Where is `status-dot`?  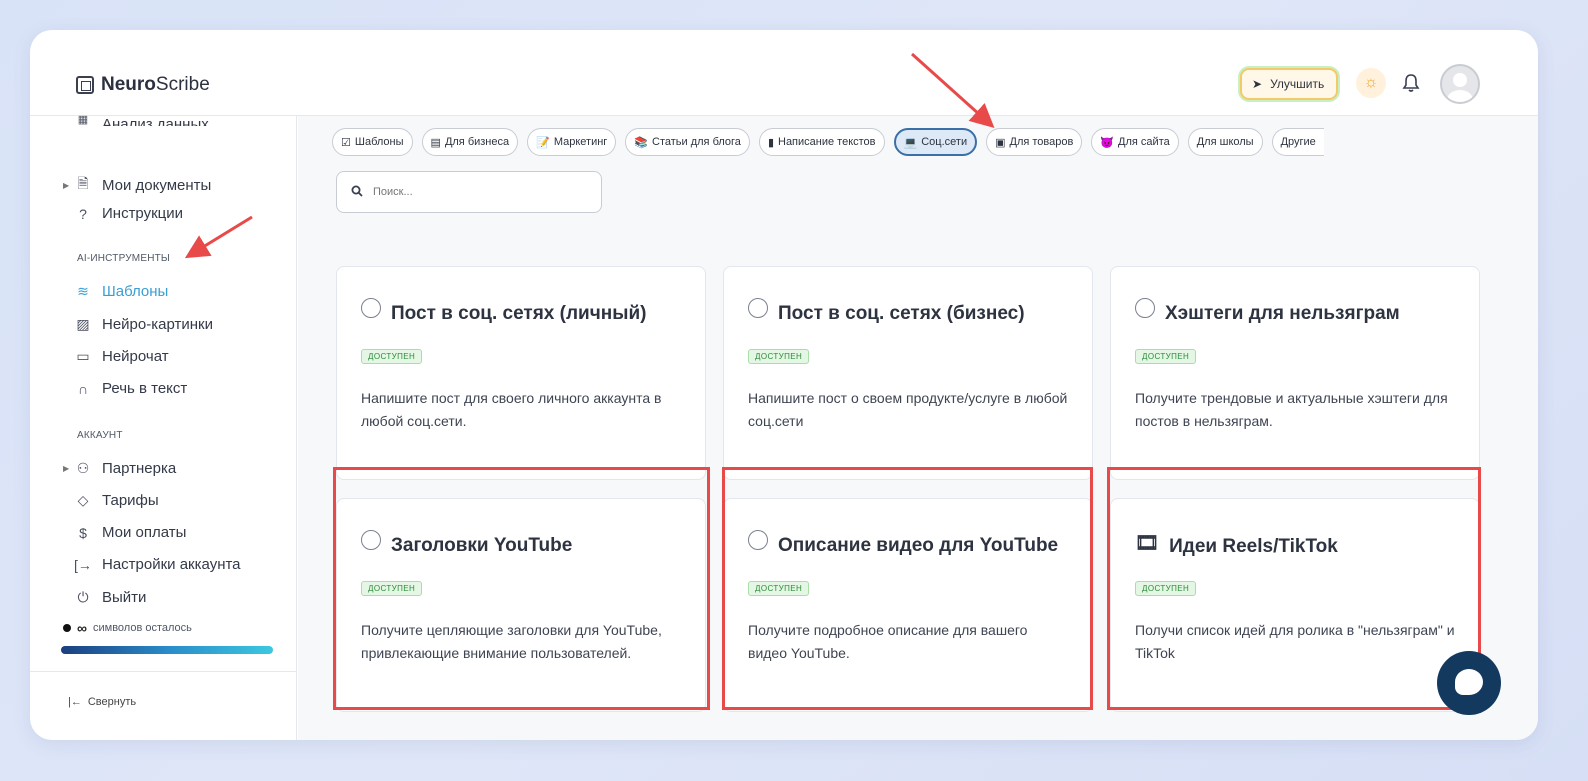 status-dot is located at coordinates (67, 628).